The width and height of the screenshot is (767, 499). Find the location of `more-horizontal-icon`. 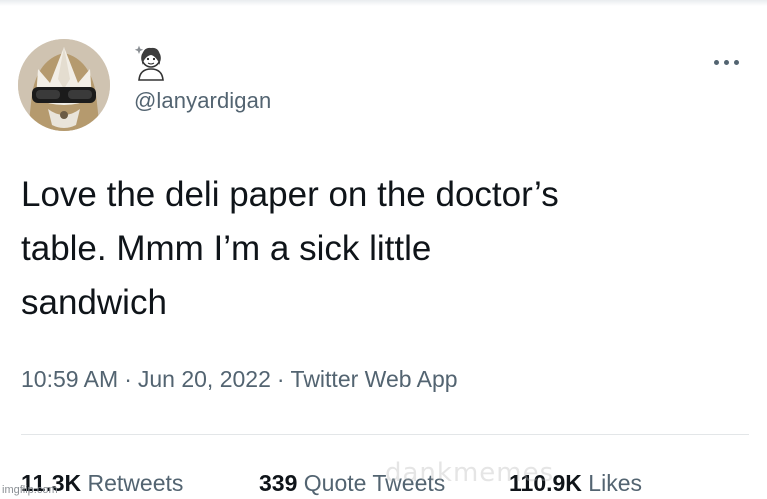

more-horizontal-icon is located at coordinates (726, 62).